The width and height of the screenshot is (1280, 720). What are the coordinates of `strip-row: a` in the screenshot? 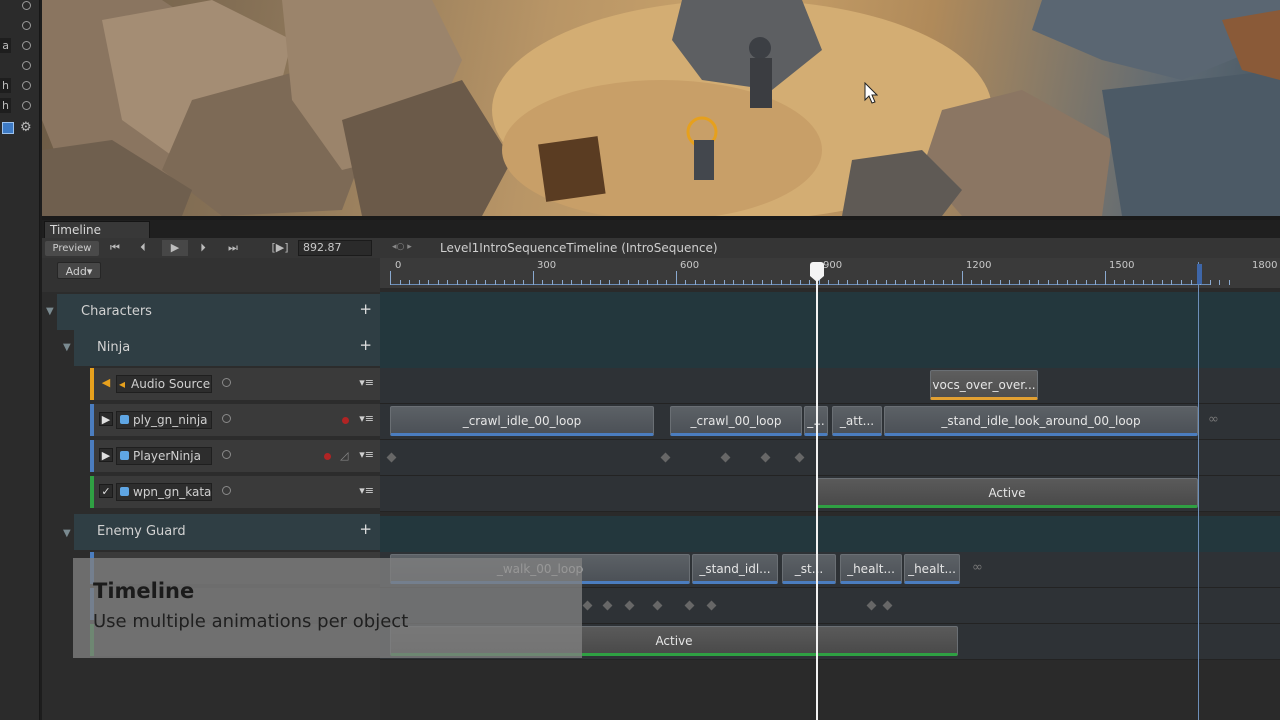 It's located at (20, 46).